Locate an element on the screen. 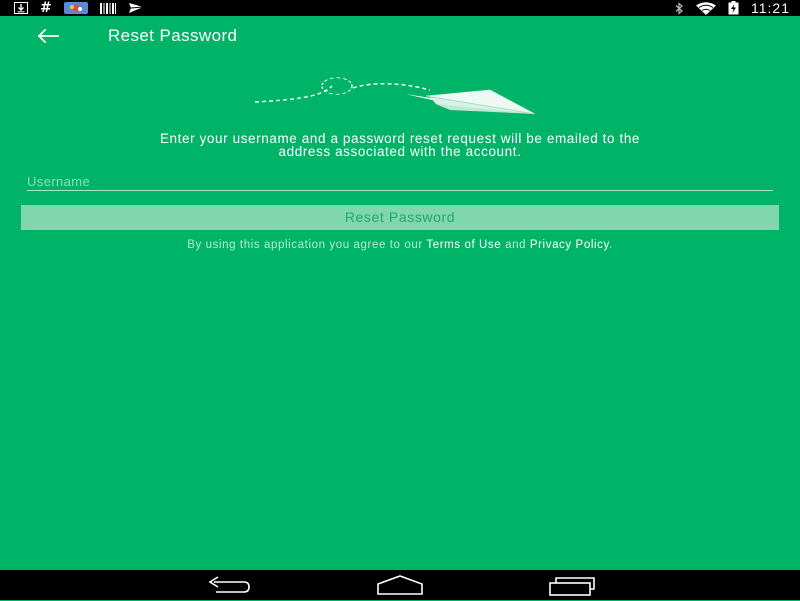  nav-recents-icon is located at coordinates (572, 586).